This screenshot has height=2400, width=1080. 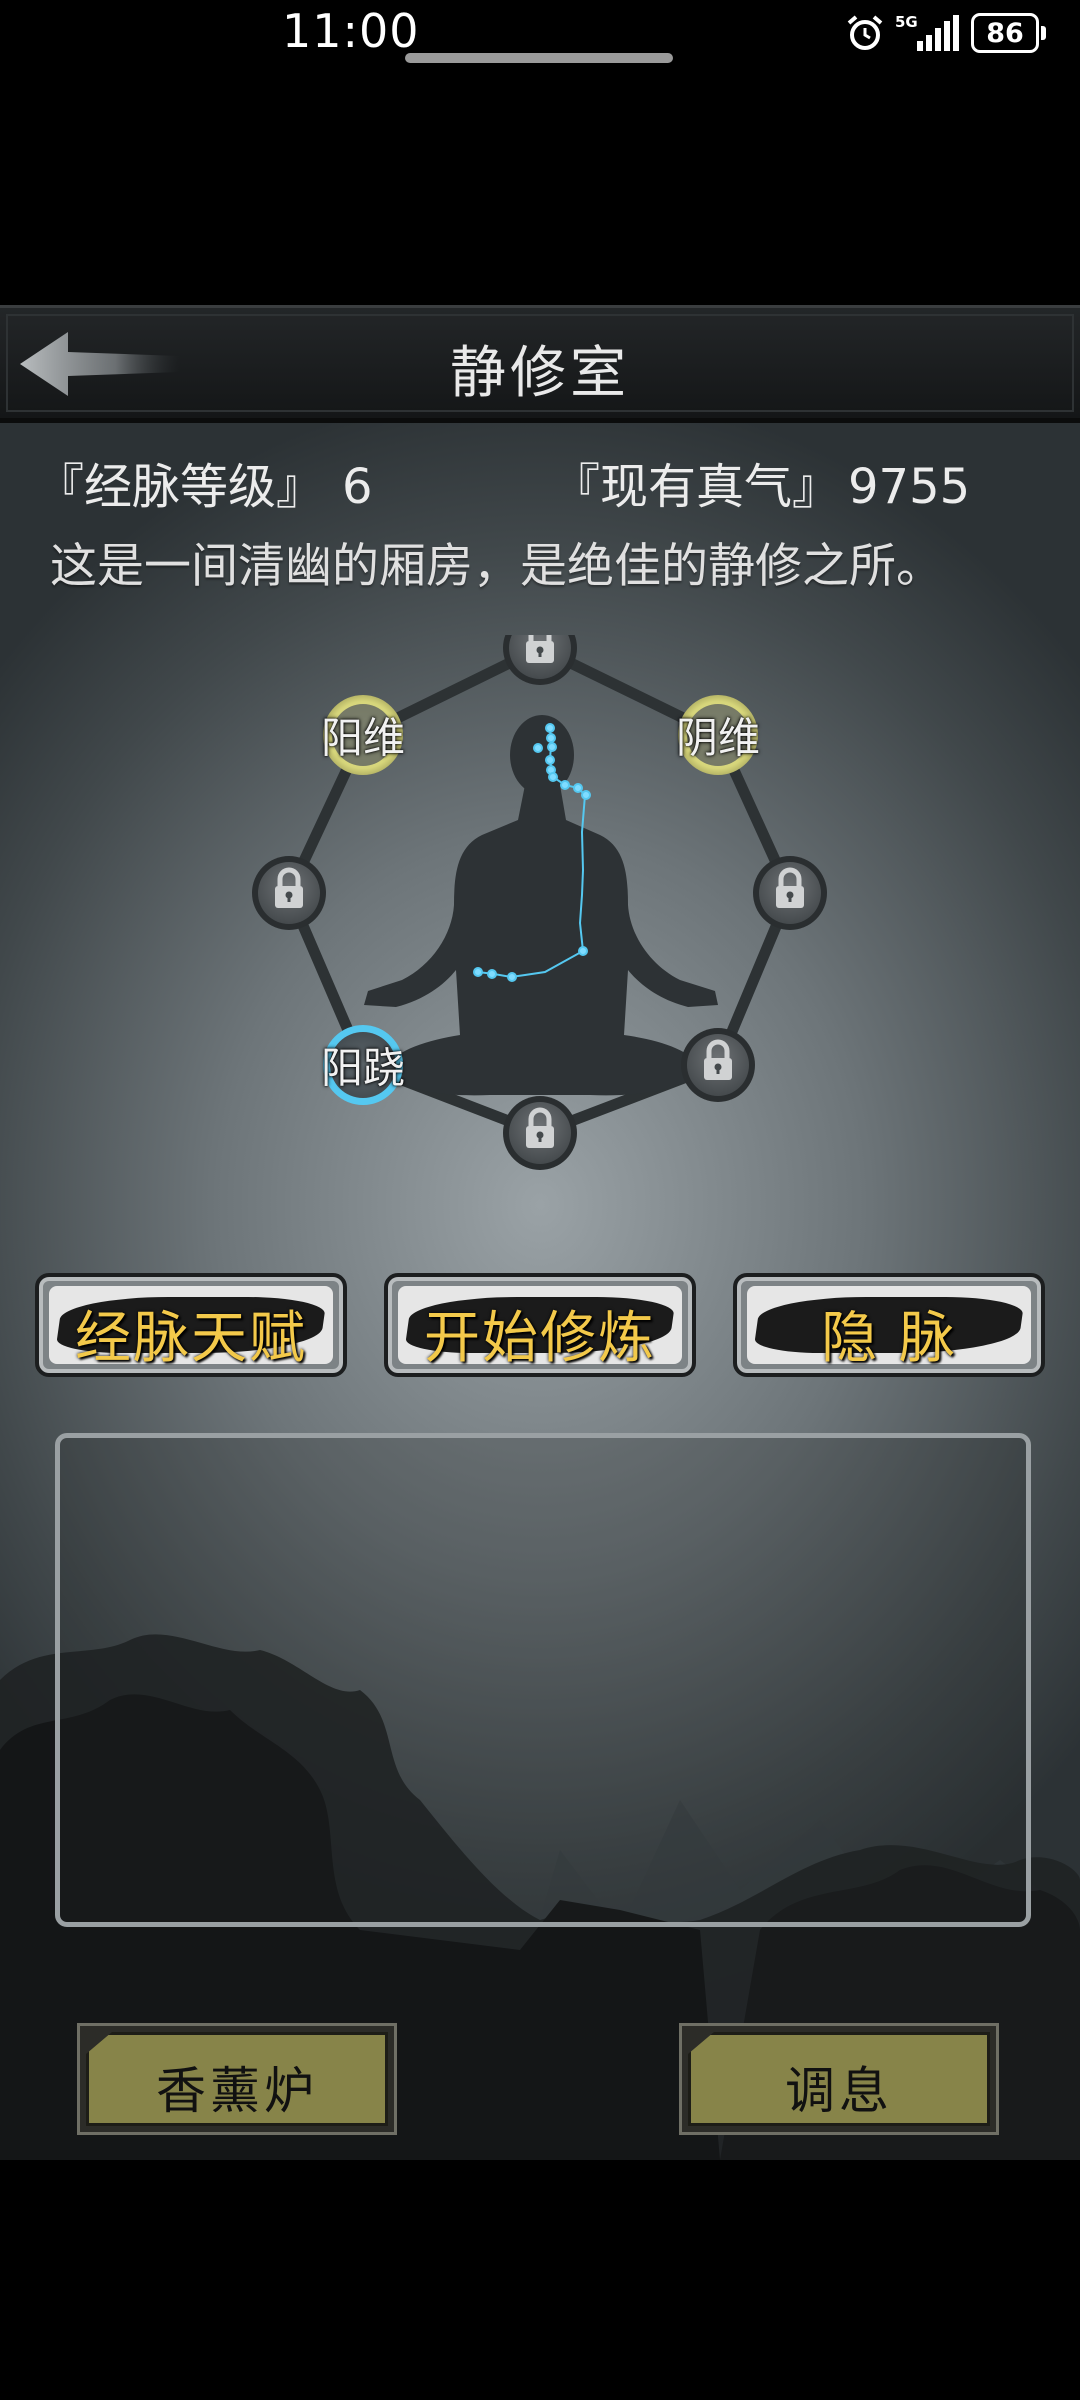 What do you see at coordinates (790, 893) in the screenshot?
I see `node-right-locked` at bounding box center [790, 893].